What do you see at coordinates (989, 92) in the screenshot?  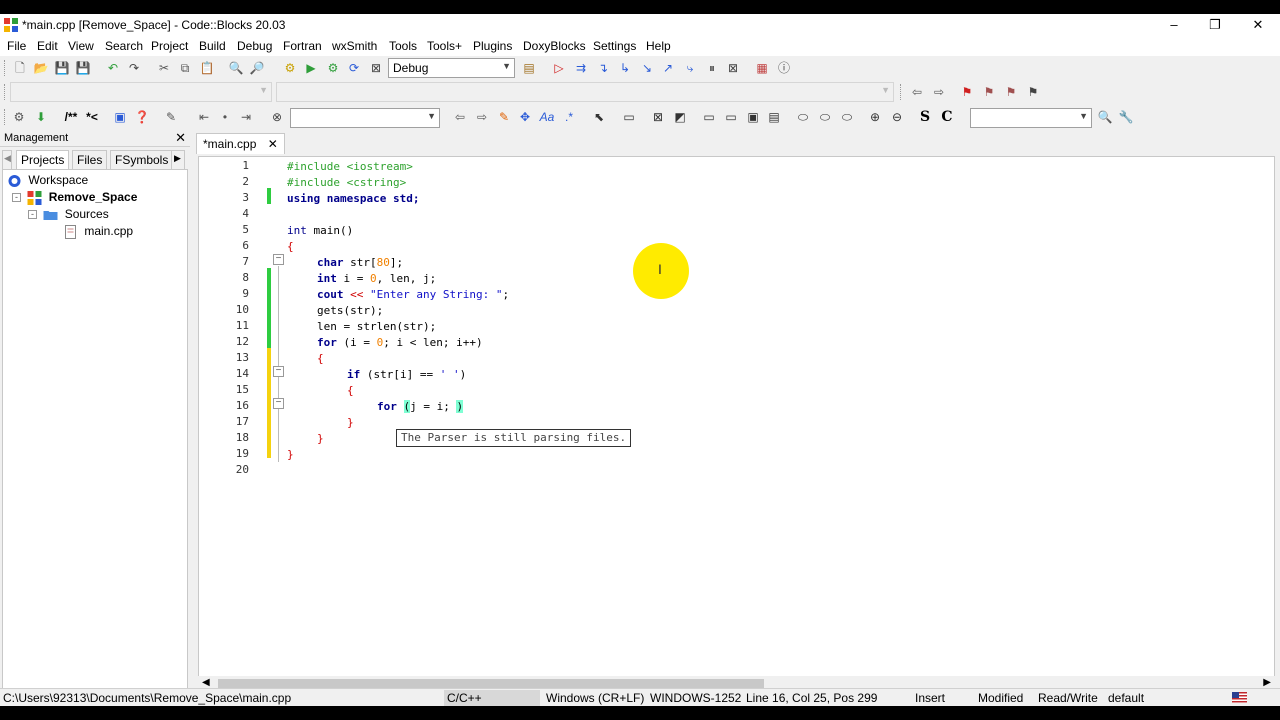 I see `prev-bookmark-icon: ⚑` at bounding box center [989, 92].